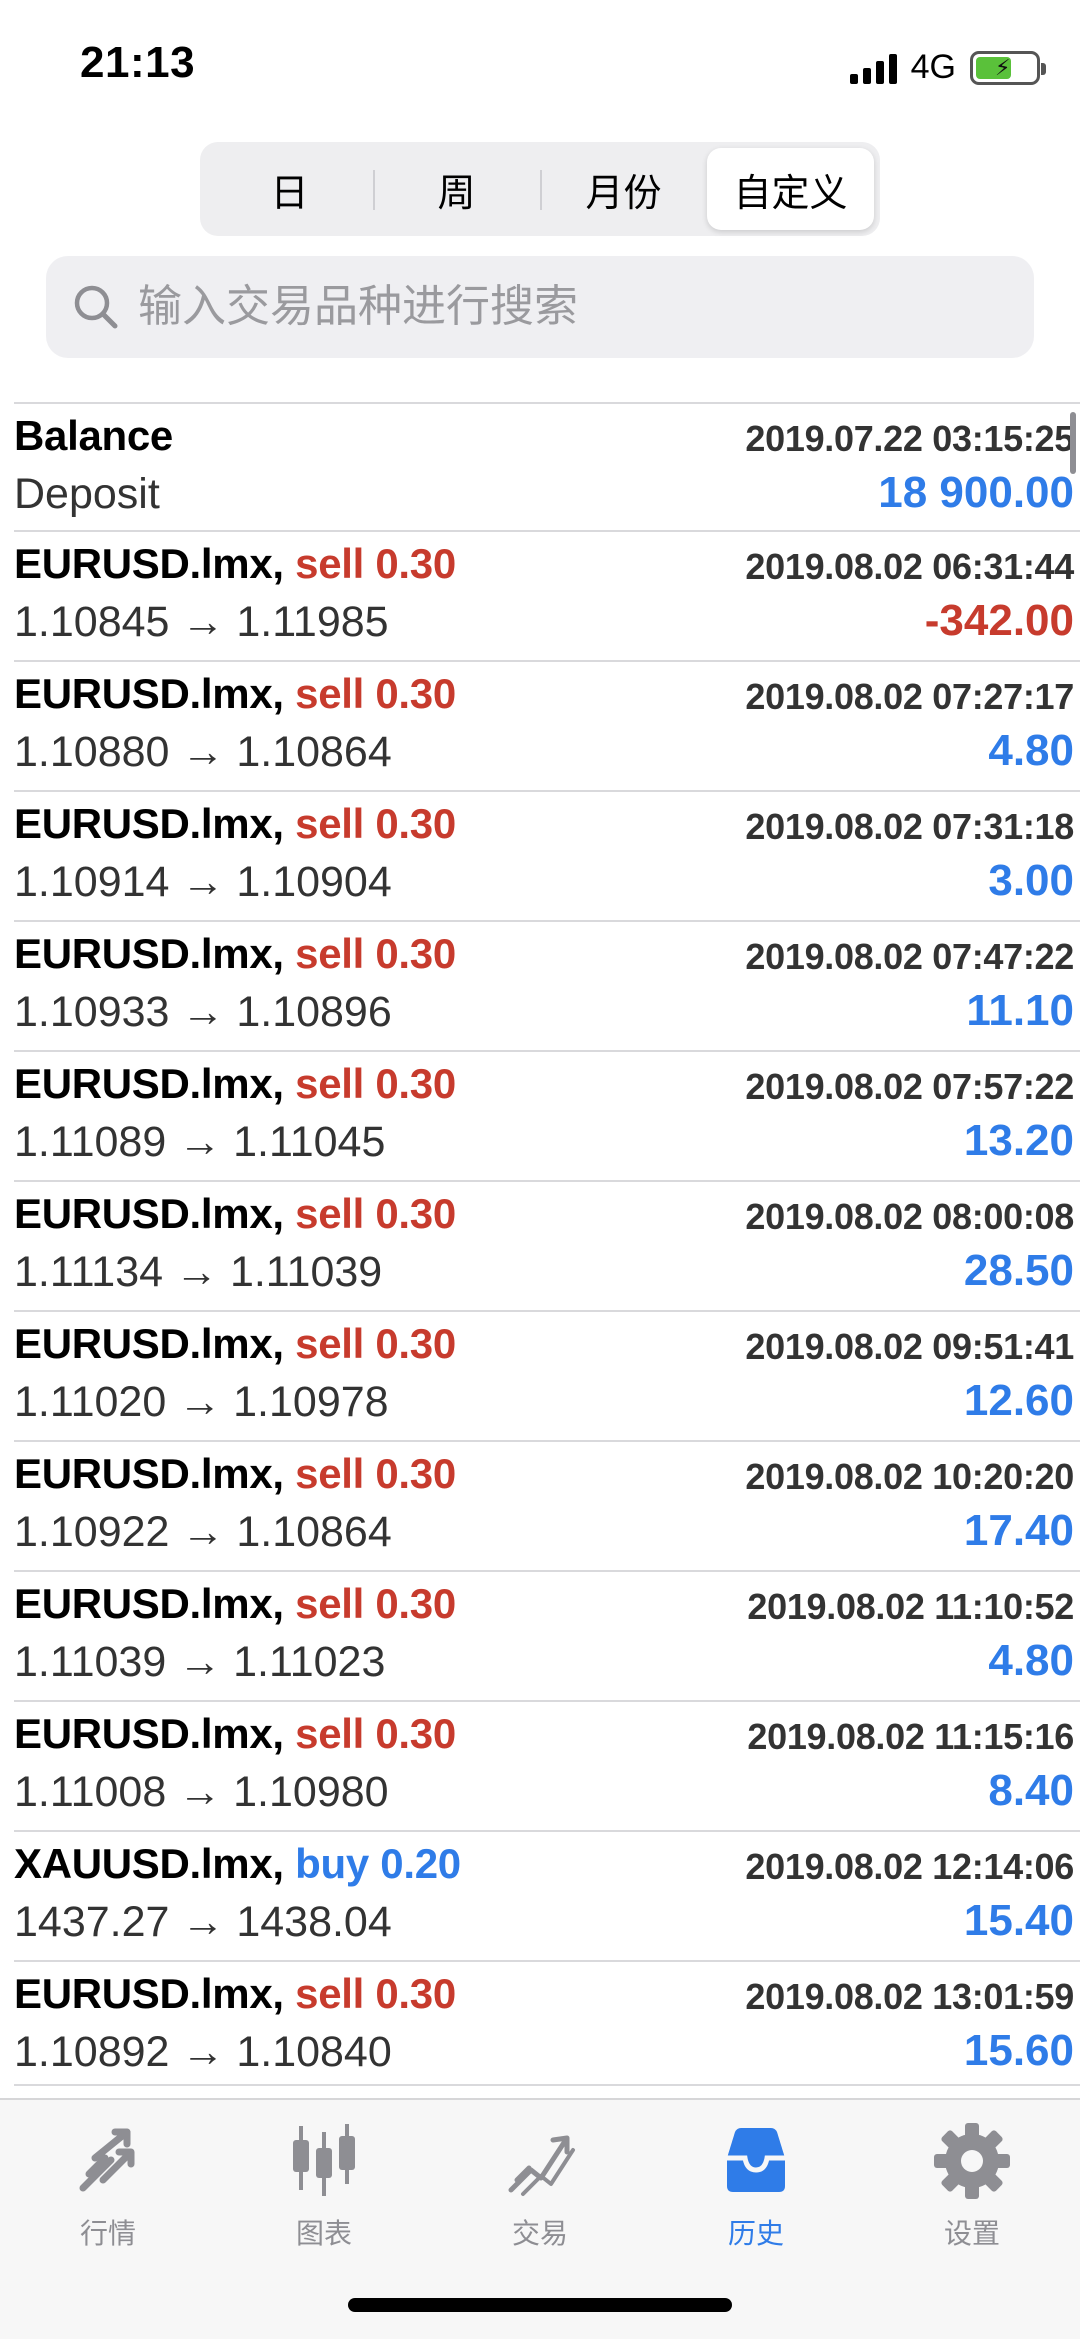  I want to click on tab-settings: 设置, so click(972, 2185).